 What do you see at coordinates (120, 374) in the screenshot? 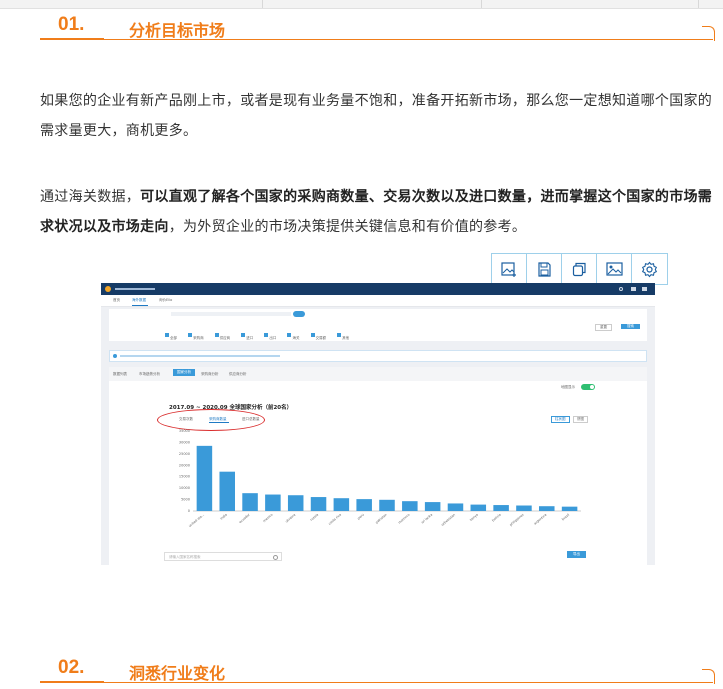
I see `report-tab: 数据列表` at bounding box center [120, 374].